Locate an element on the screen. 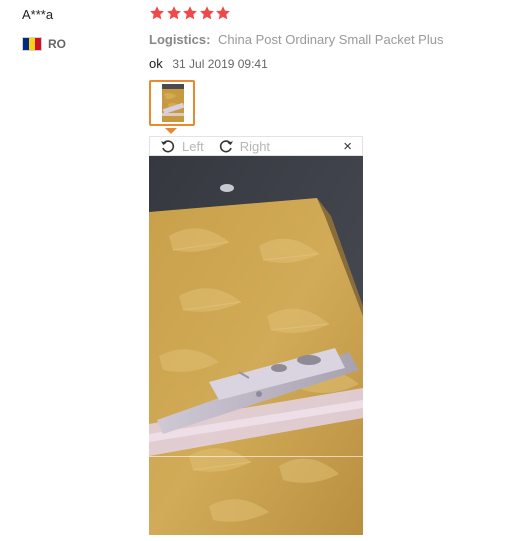  logistics-label: Logistics: is located at coordinates (180, 39).